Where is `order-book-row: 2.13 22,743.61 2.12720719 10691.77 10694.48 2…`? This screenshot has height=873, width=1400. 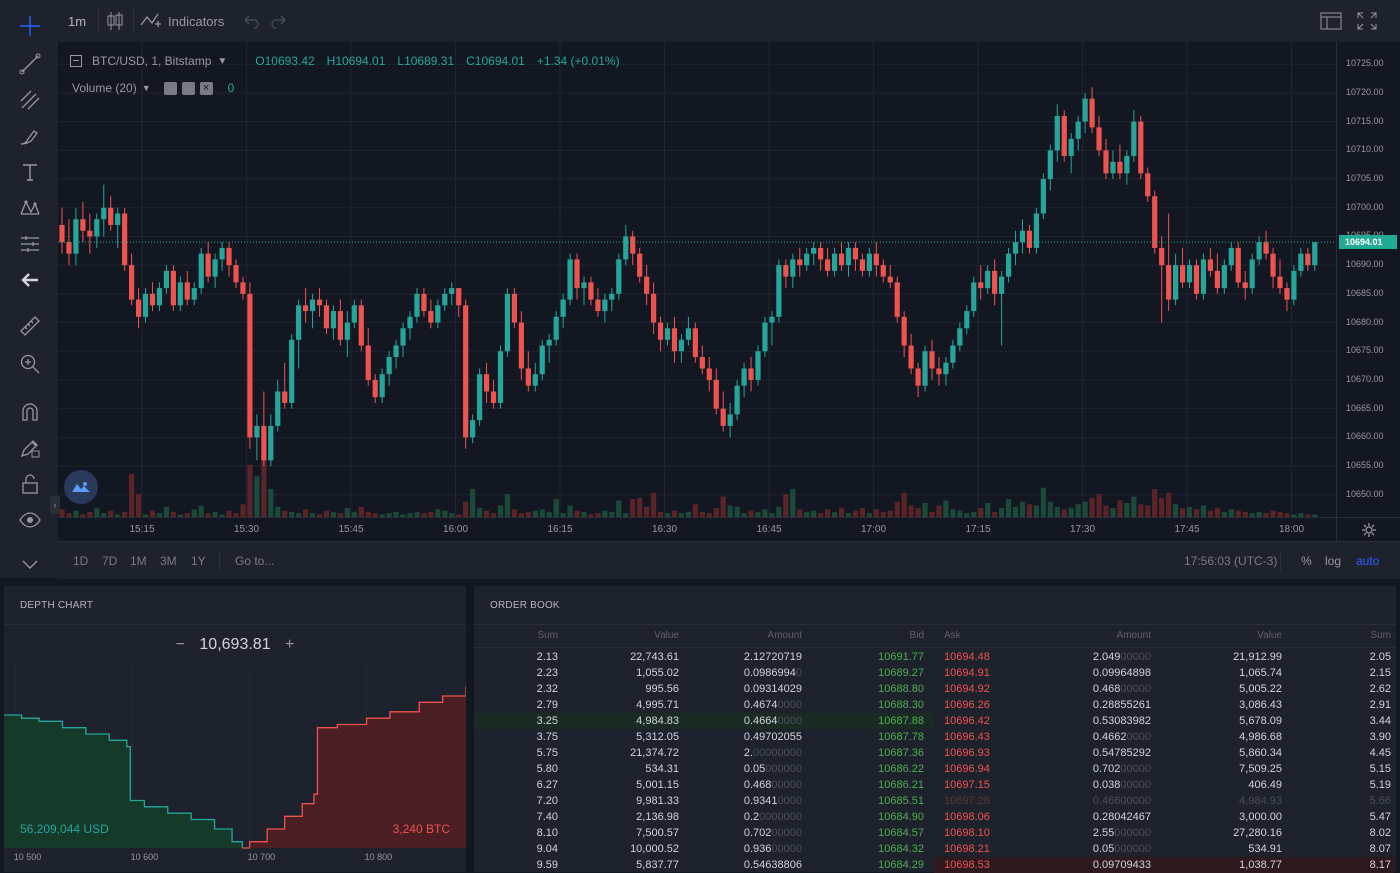
order-book-row: 2.13 22,743.61 2.12720719 10691.77 10694.48 2… is located at coordinates (935, 657).